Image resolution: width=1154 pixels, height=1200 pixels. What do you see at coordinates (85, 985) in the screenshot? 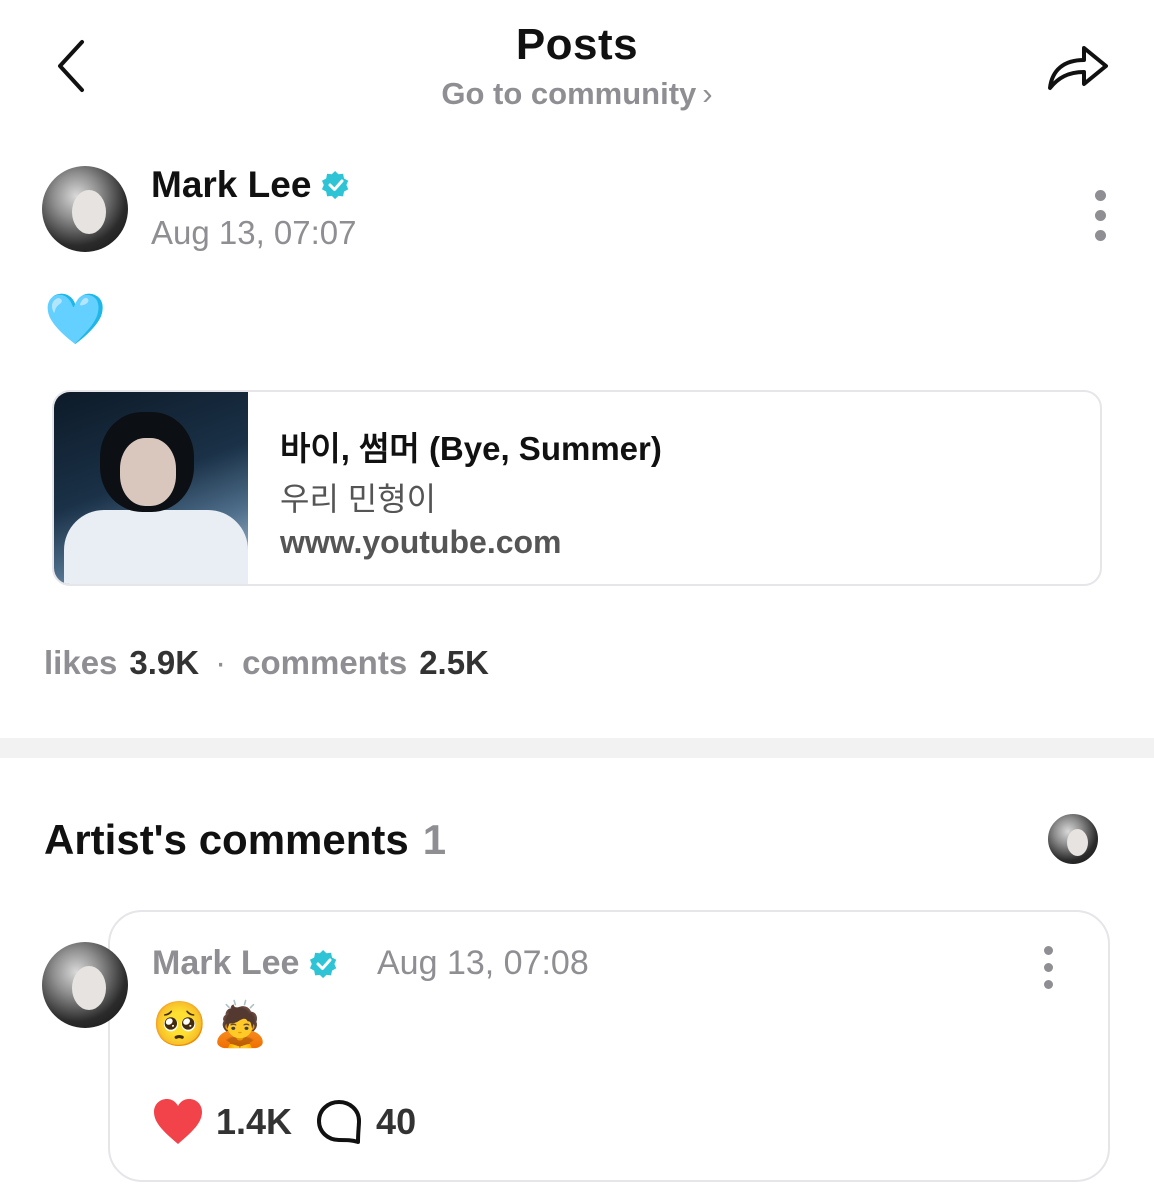
I see `comment-author-avatar` at bounding box center [85, 985].